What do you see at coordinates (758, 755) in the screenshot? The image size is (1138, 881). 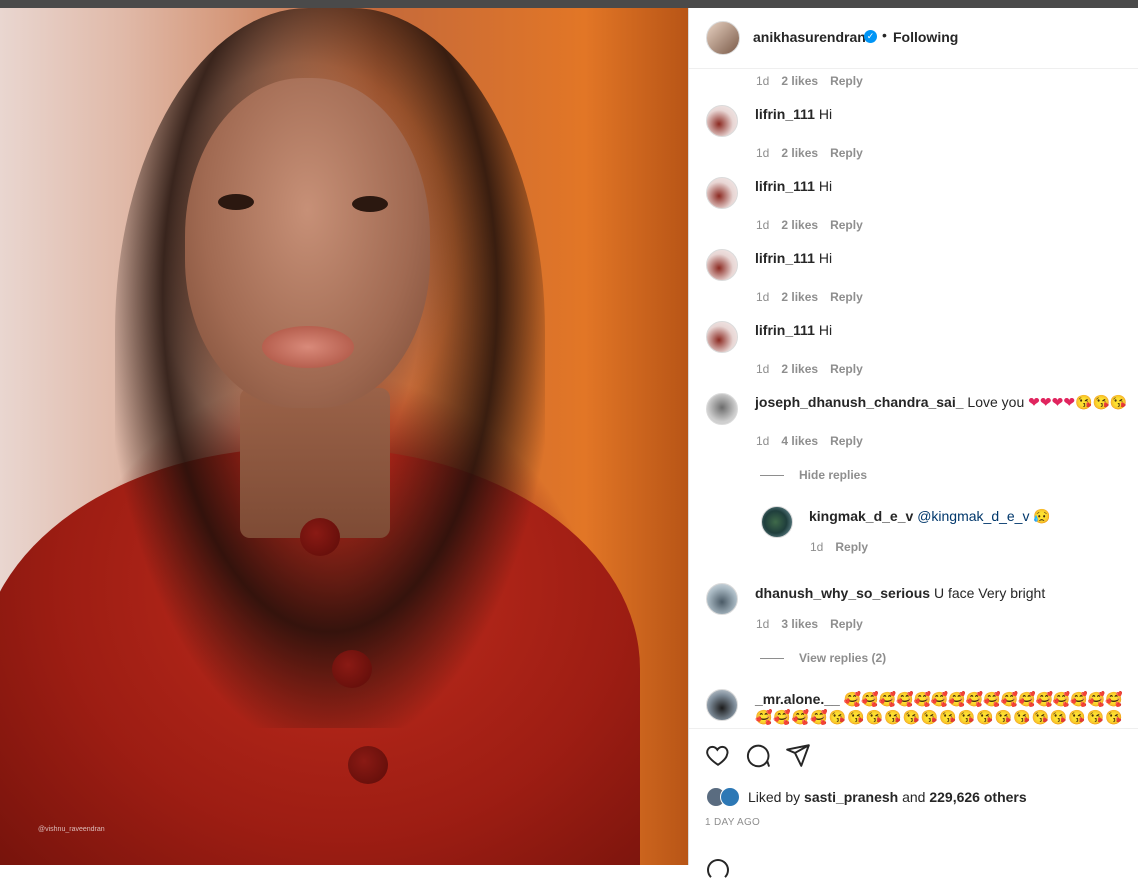 I see `comment-icon` at bounding box center [758, 755].